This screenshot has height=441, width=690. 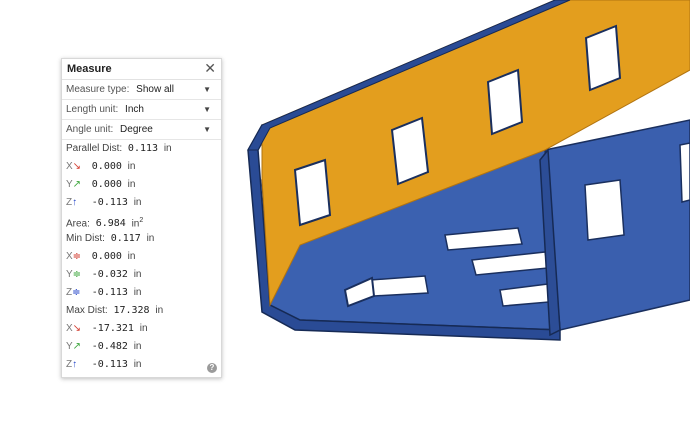 What do you see at coordinates (92, 109) in the screenshot?
I see `length-unit-label: Length unit:` at bounding box center [92, 109].